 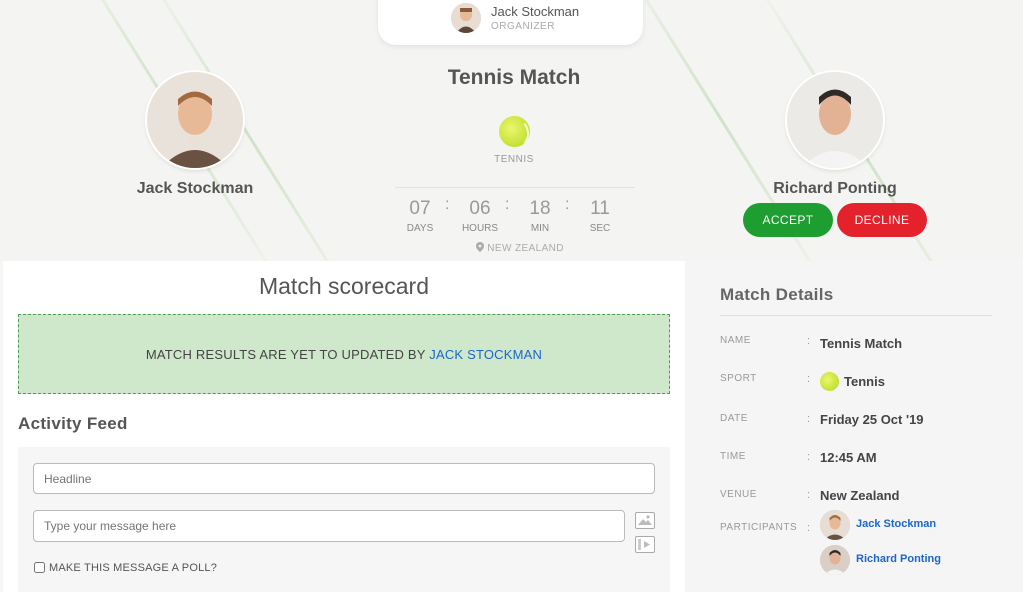 I want to click on countdown-days: 07 DAYS, so click(x=420, y=216).